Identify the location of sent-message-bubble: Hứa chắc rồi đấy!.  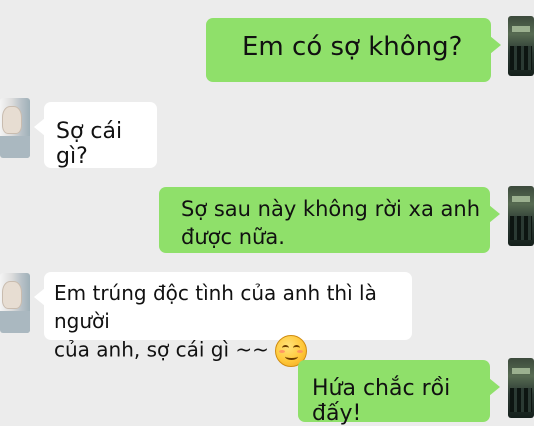
(399, 393).